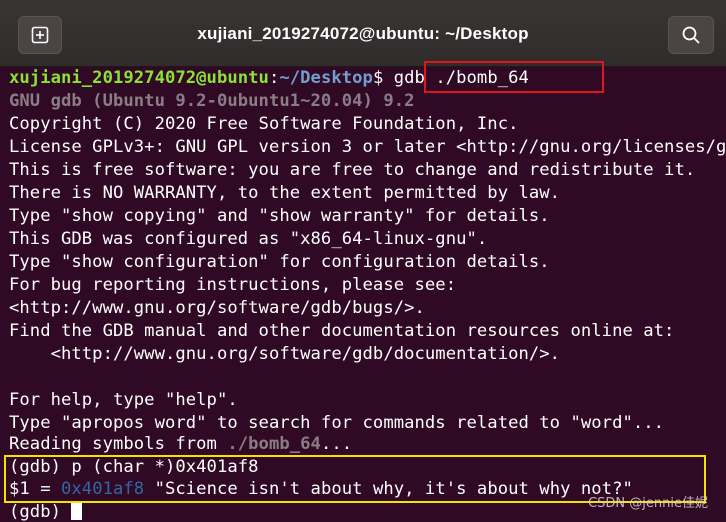 This screenshot has height=522, width=726. Describe the element at coordinates (274, 444) in the screenshot. I see `reading-file: ./bomb_64` at that location.